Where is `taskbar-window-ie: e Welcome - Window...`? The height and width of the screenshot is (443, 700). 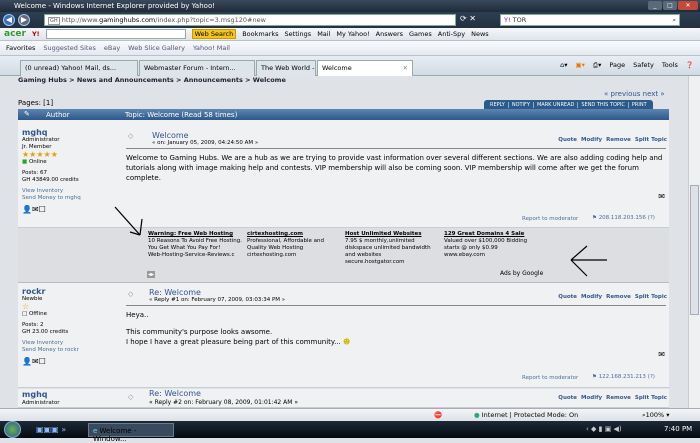
taskbar-window-ie: e Welcome - Window... is located at coordinates (131, 433).